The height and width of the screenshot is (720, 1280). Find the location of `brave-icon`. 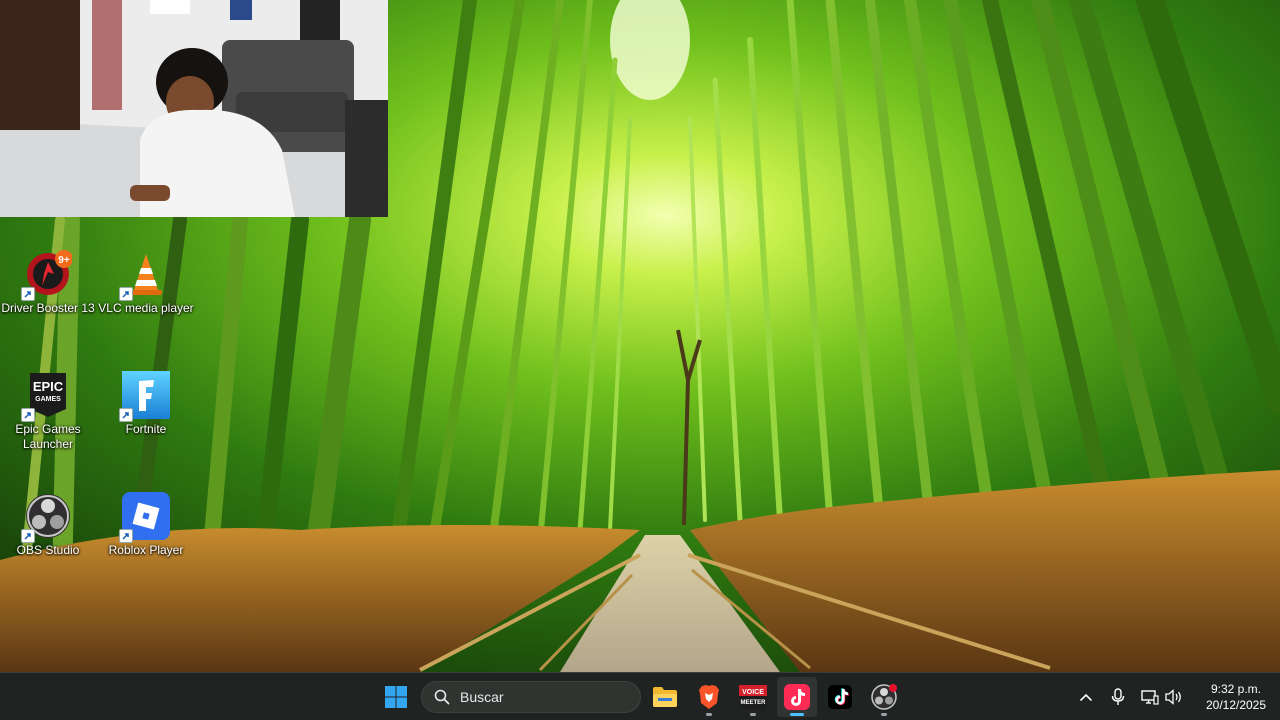

brave-icon is located at coordinates (709, 697).